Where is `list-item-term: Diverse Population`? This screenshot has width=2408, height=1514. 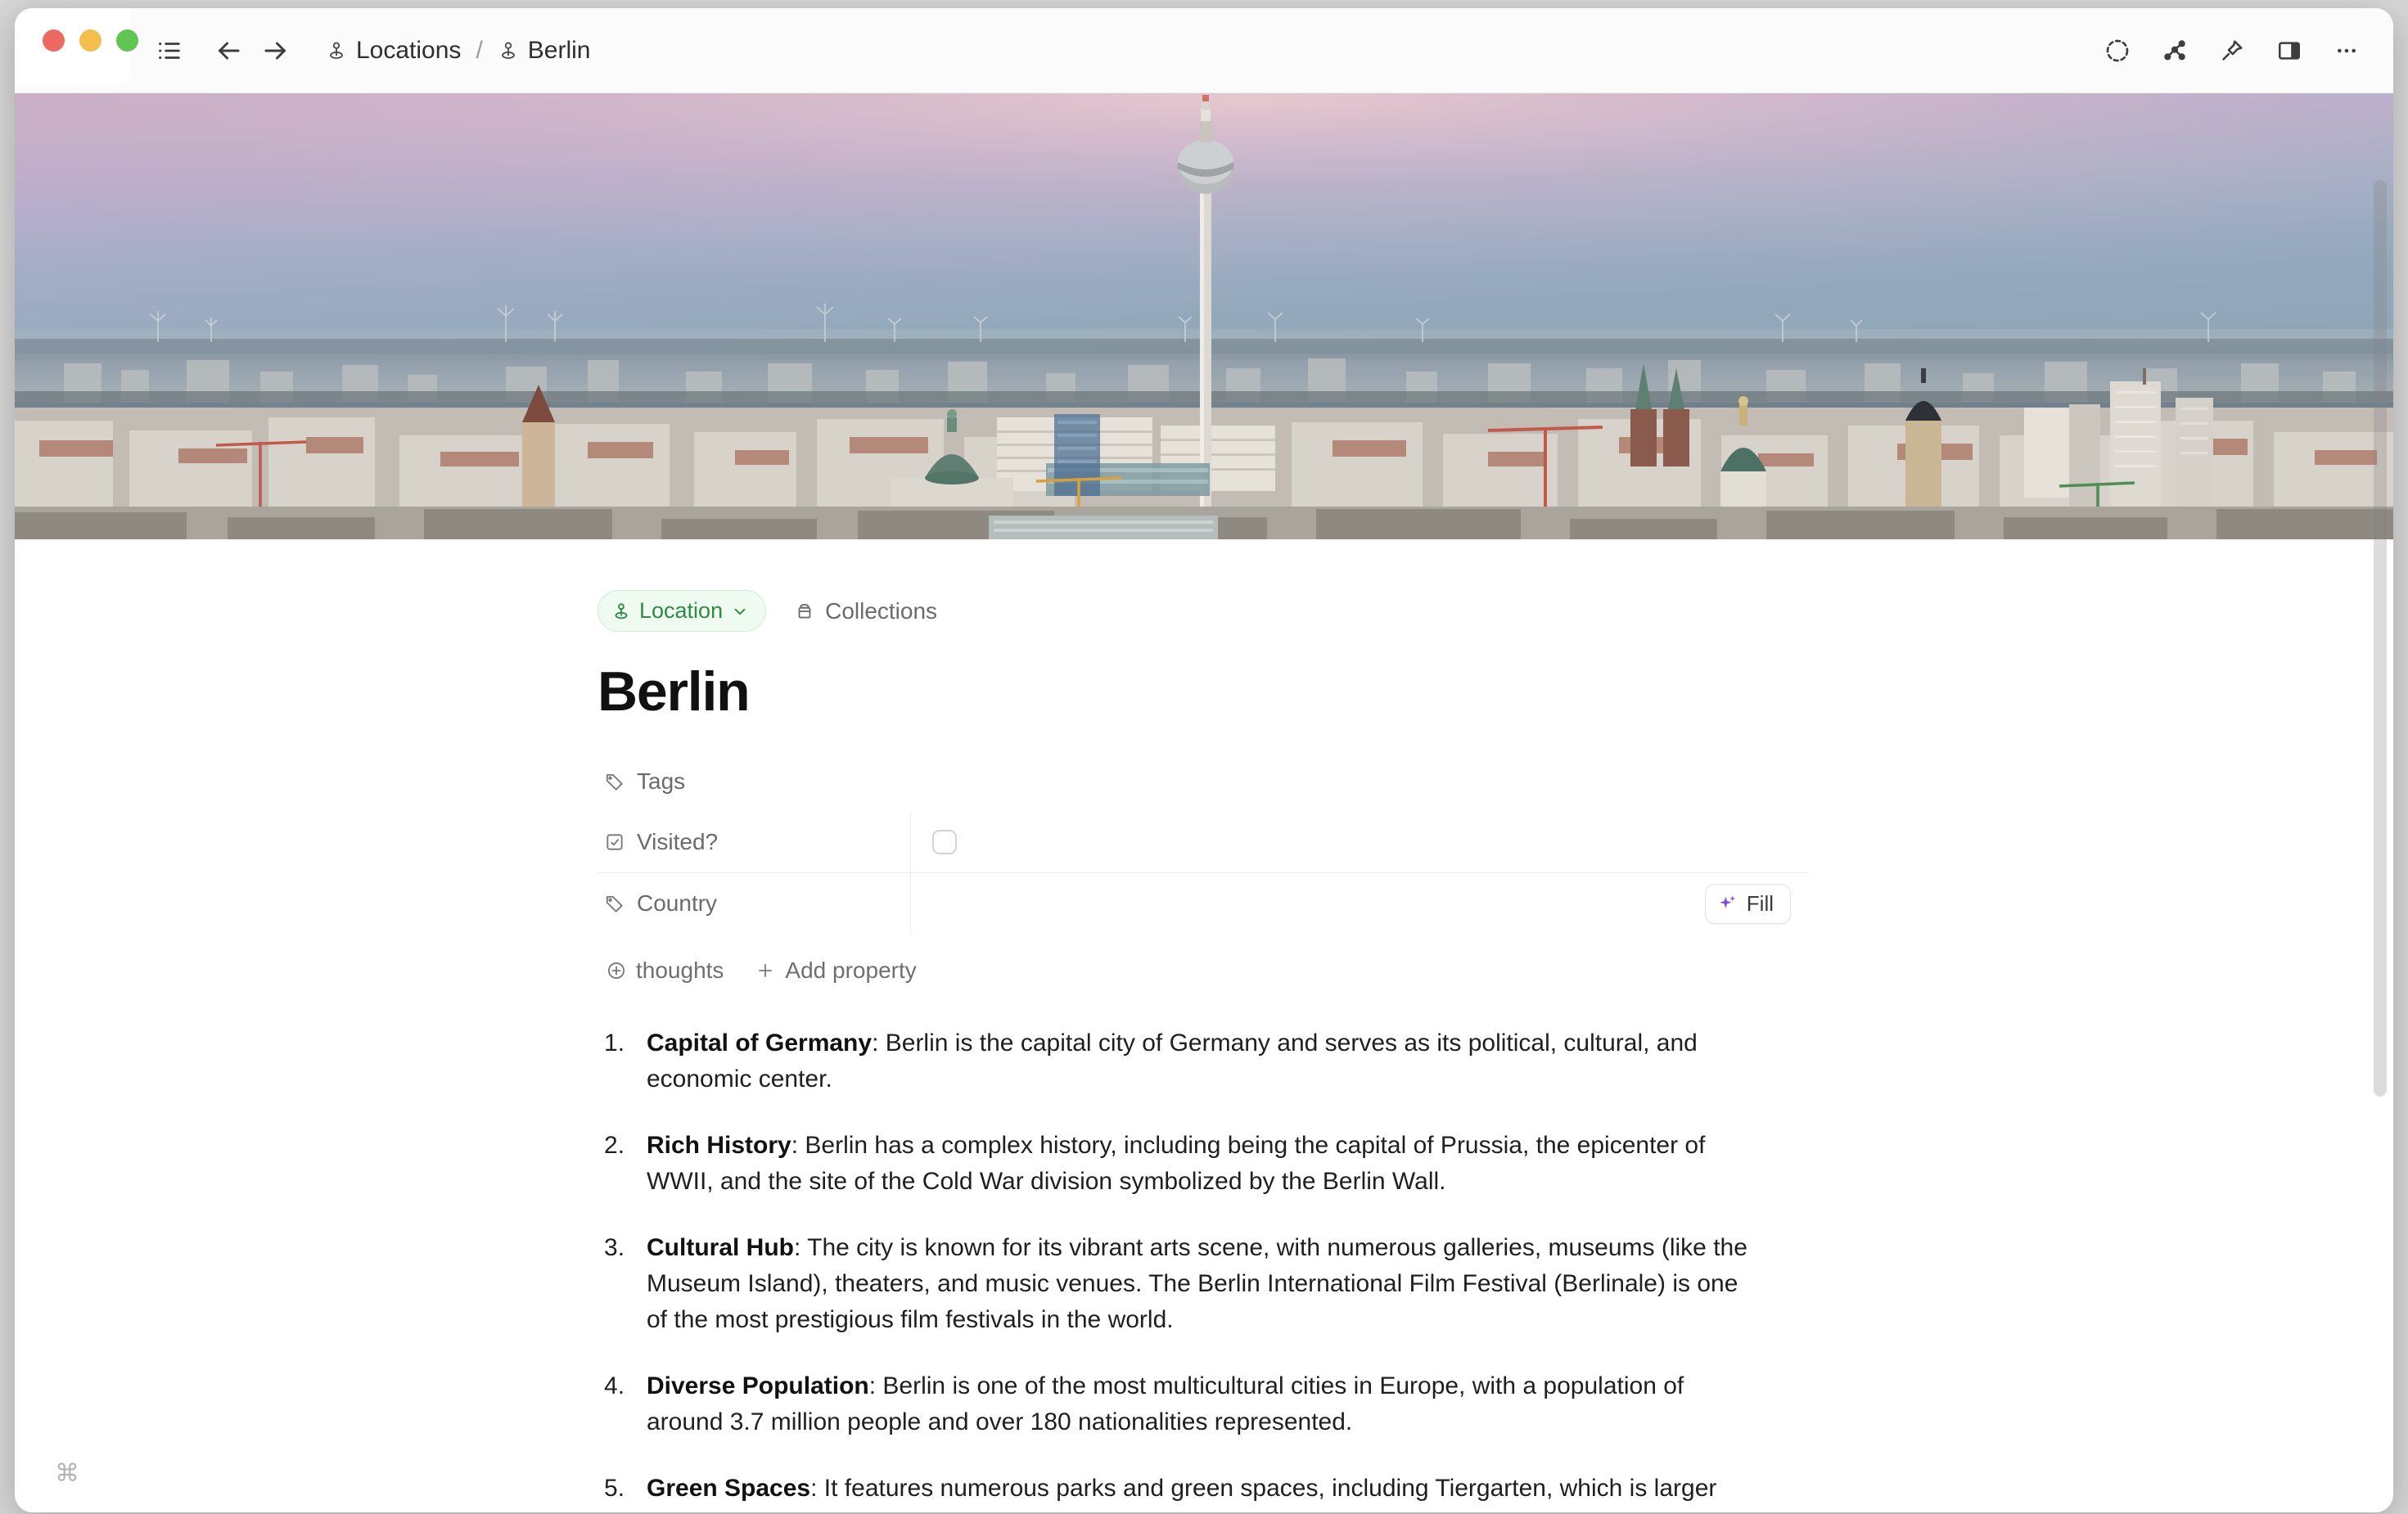
list-item-term: Diverse Population is located at coordinates (758, 1385).